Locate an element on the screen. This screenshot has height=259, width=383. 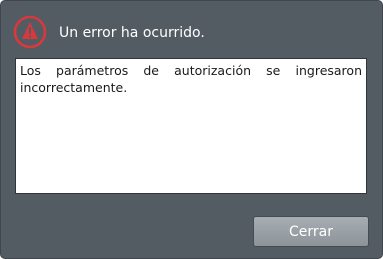
warning-triangle-icon is located at coordinates (30, 32).